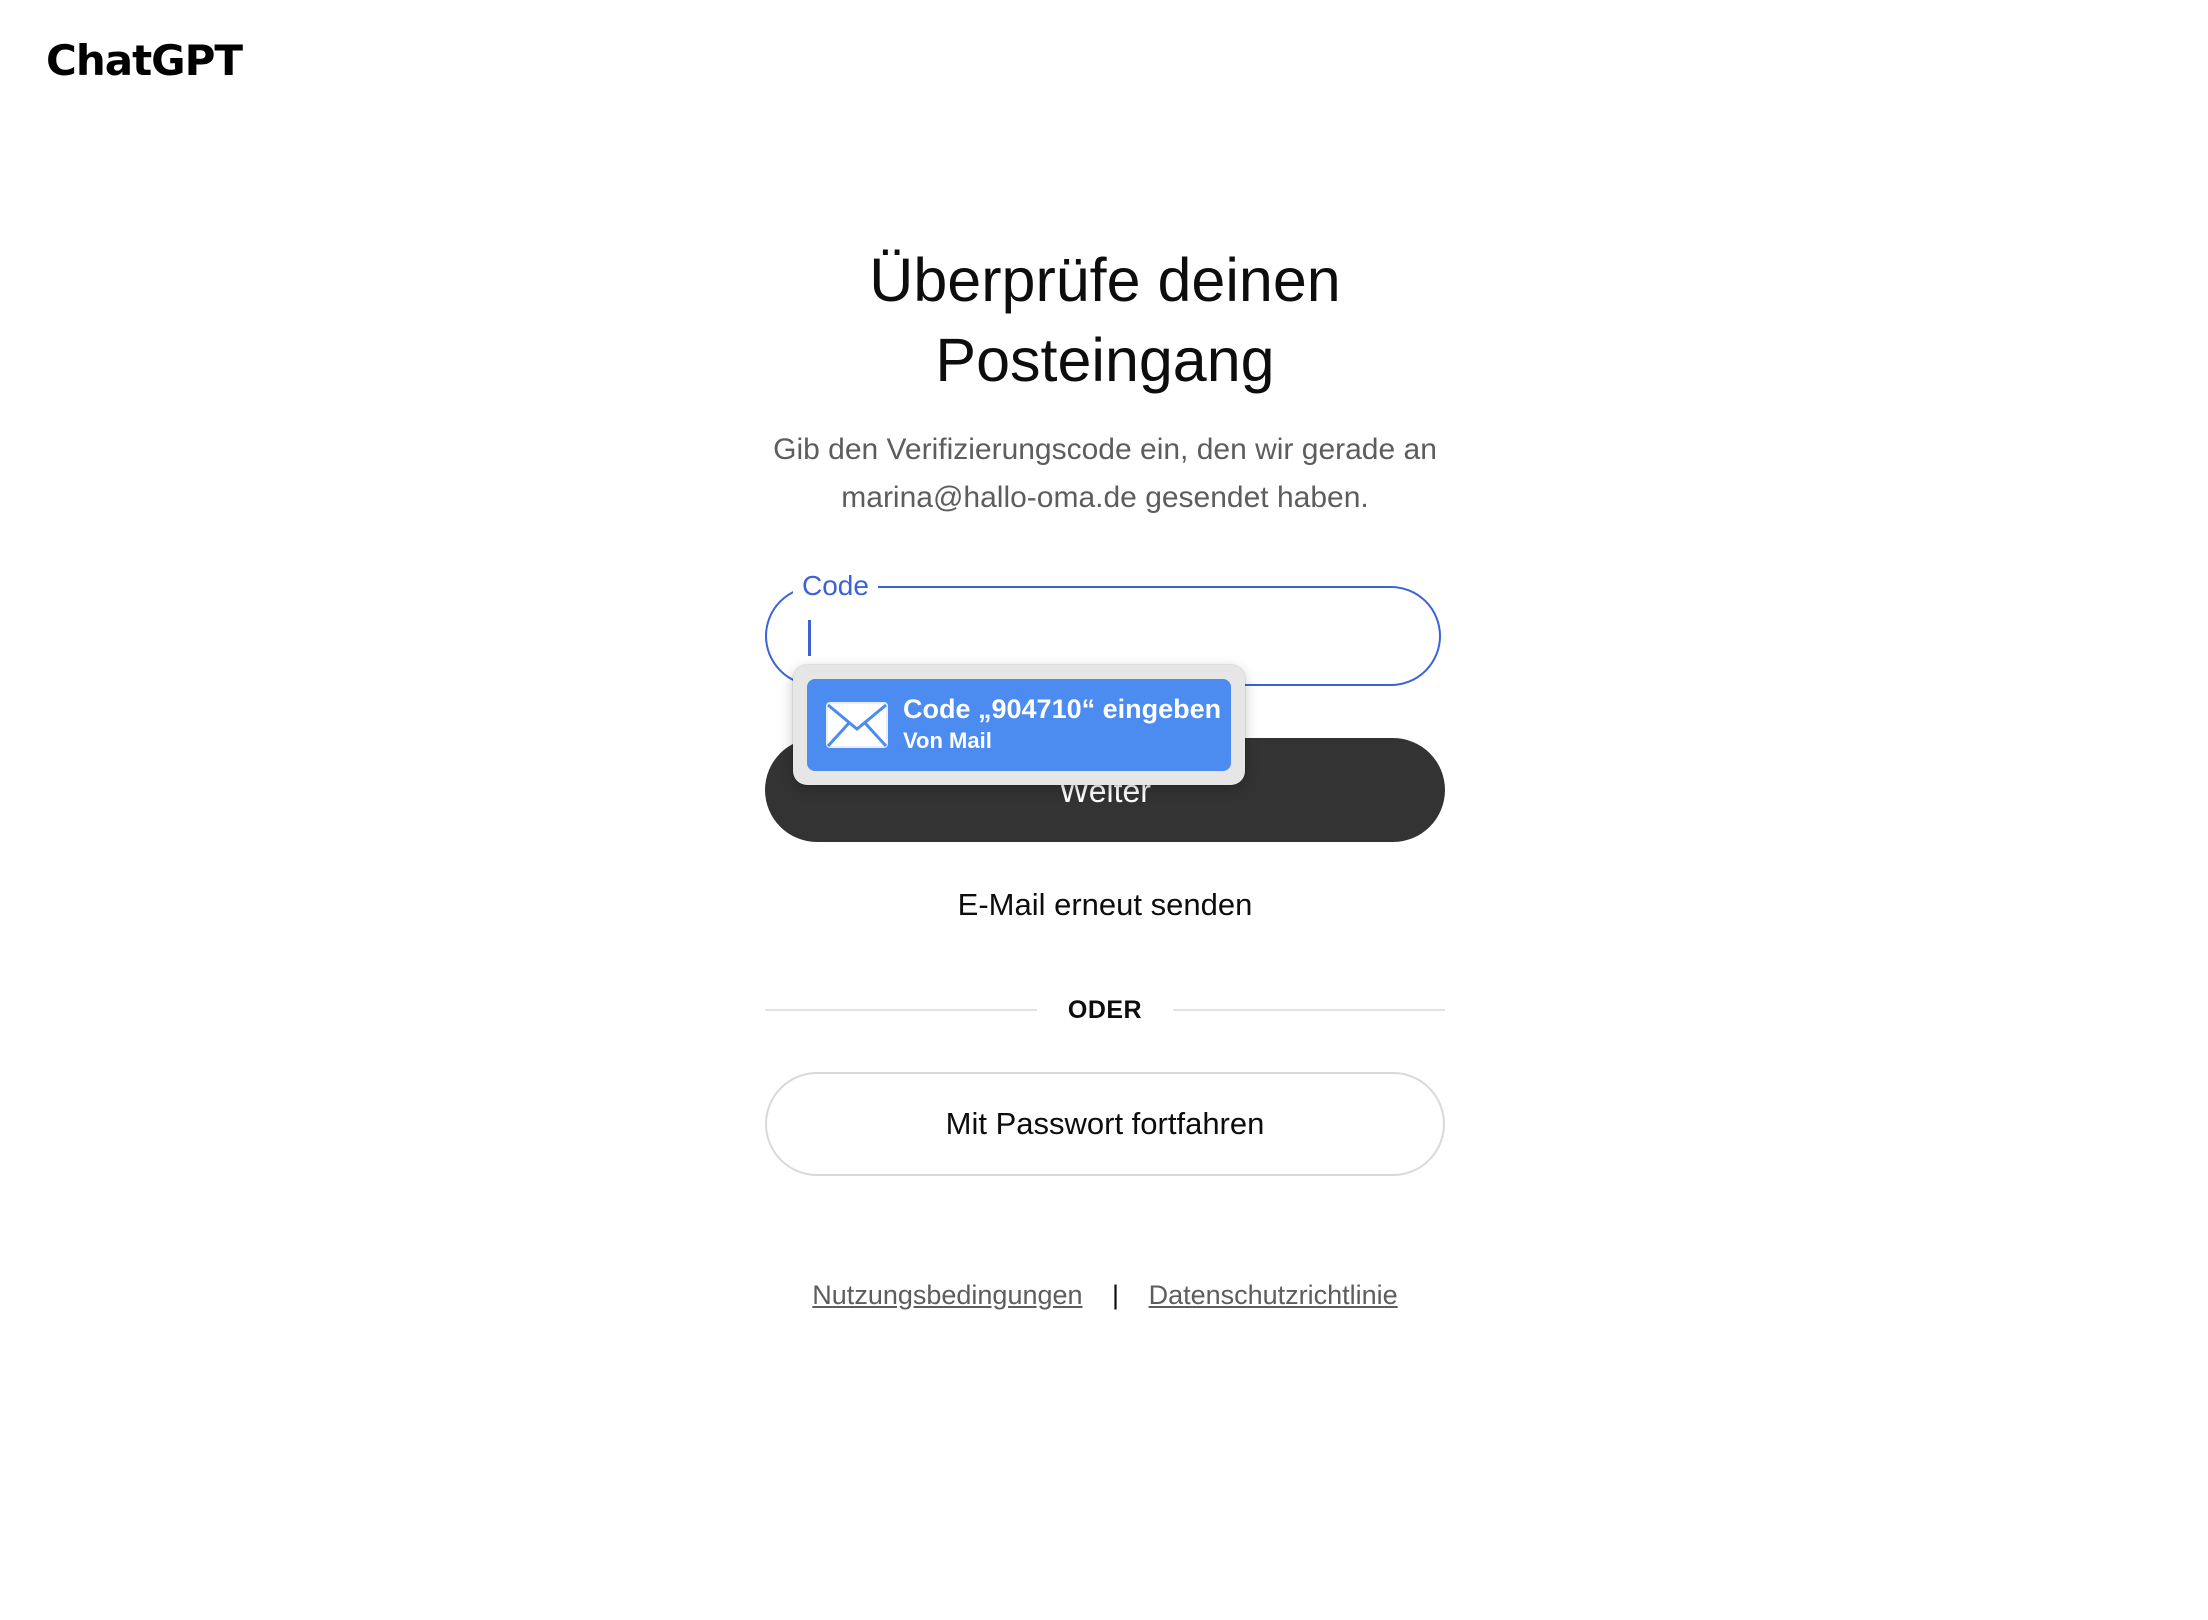 The width and height of the screenshot is (2208, 1620). What do you see at coordinates (1104, 637) in the screenshot?
I see `code-input` at bounding box center [1104, 637].